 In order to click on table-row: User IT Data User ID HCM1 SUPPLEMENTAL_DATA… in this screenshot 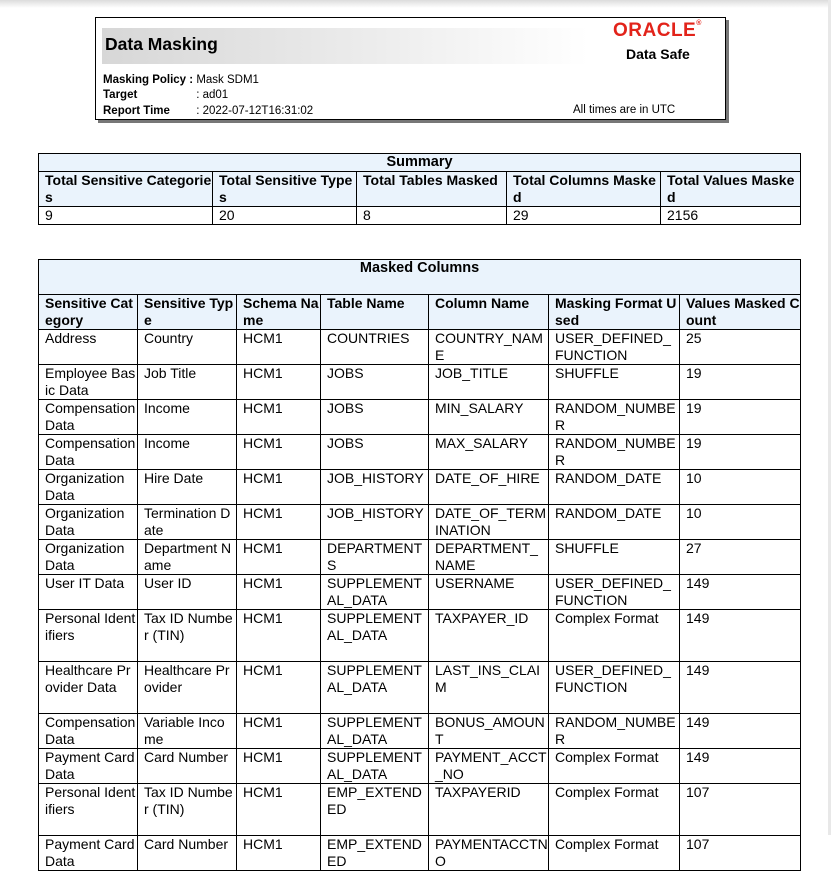, I will do `click(420, 592)`.